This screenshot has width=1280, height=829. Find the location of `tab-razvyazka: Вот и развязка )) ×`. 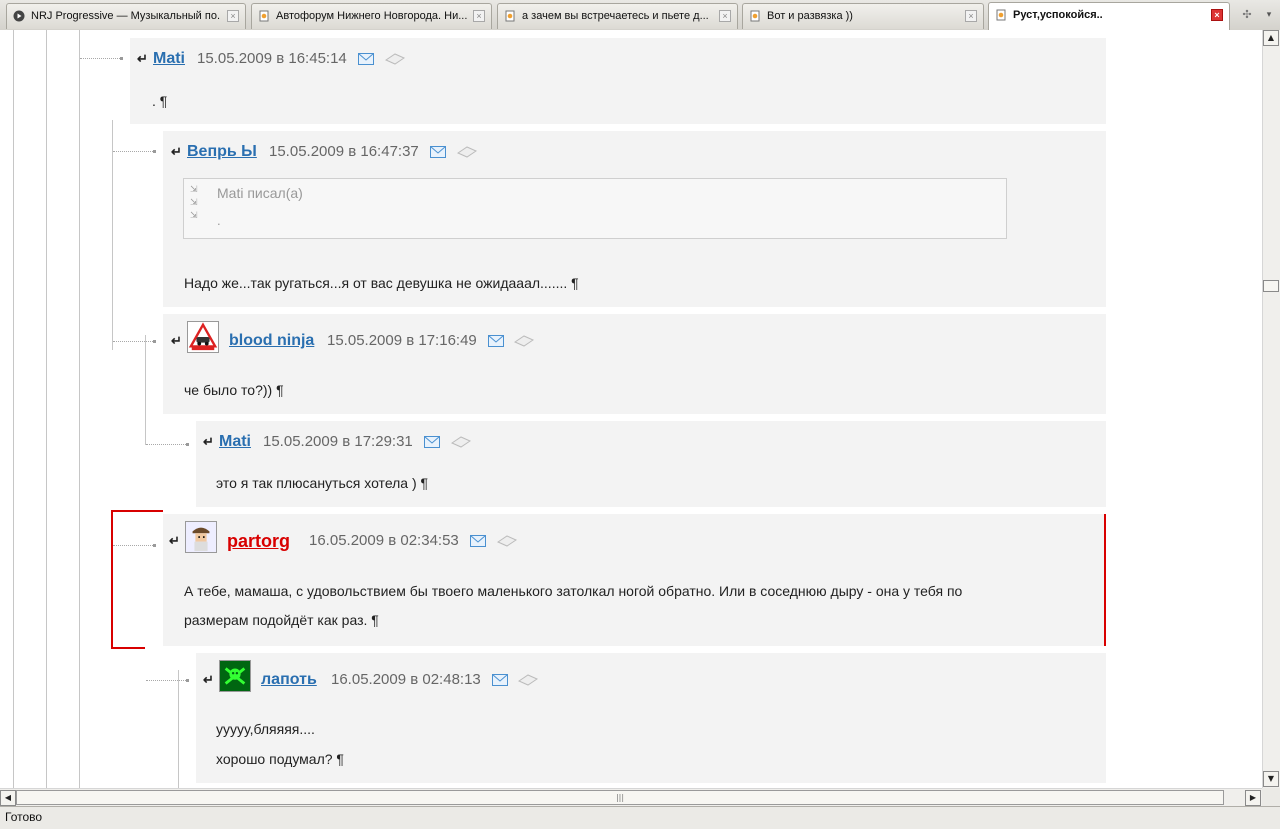

tab-razvyazka: Вот и развязка )) × is located at coordinates (863, 16).